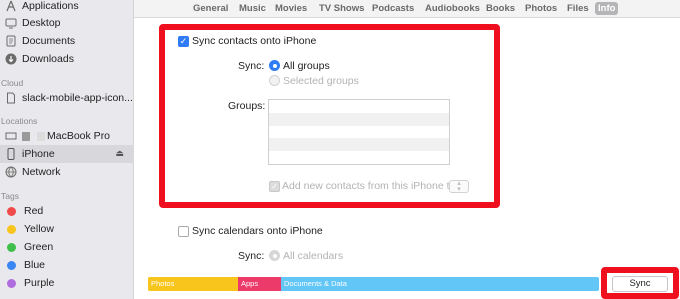  Describe the element at coordinates (11, 247) in the screenshot. I see `green-tag-dot-icon` at that location.